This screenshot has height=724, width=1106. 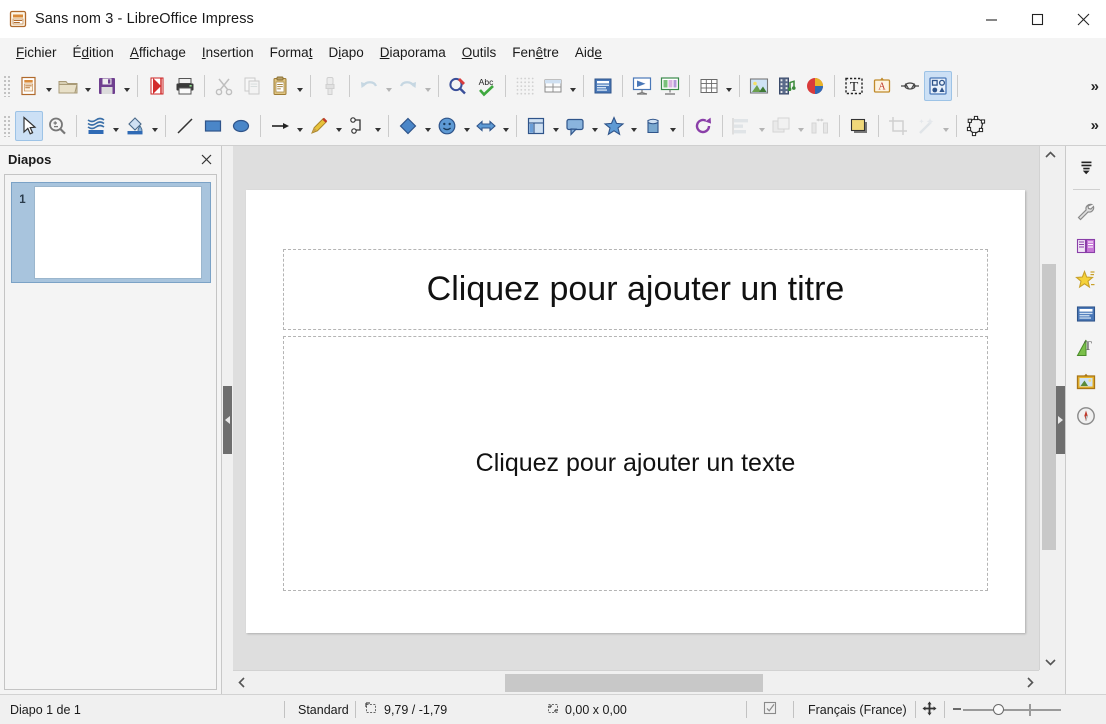 I want to click on sidebar-item-animation, so click(x=1086, y=280).